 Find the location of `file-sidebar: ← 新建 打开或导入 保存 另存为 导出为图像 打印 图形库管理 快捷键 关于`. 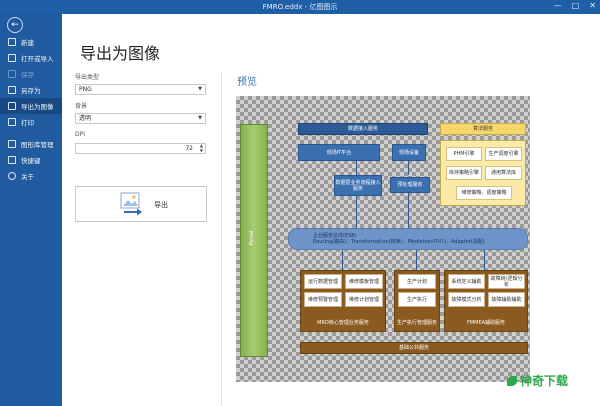

file-sidebar: ← 新建 打开或导入 保存 另存为 导出为图像 打印 图形库管理 快捷键 关于 is located at coordinates (31, 210).